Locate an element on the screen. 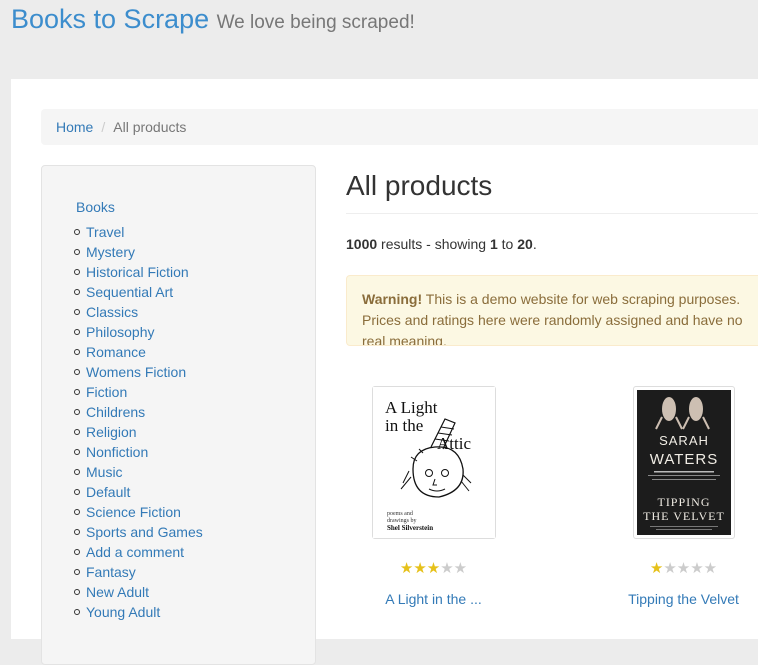 This screenshot has width=758, height=665. results-to: 20 is located at coordinates (525, 244).